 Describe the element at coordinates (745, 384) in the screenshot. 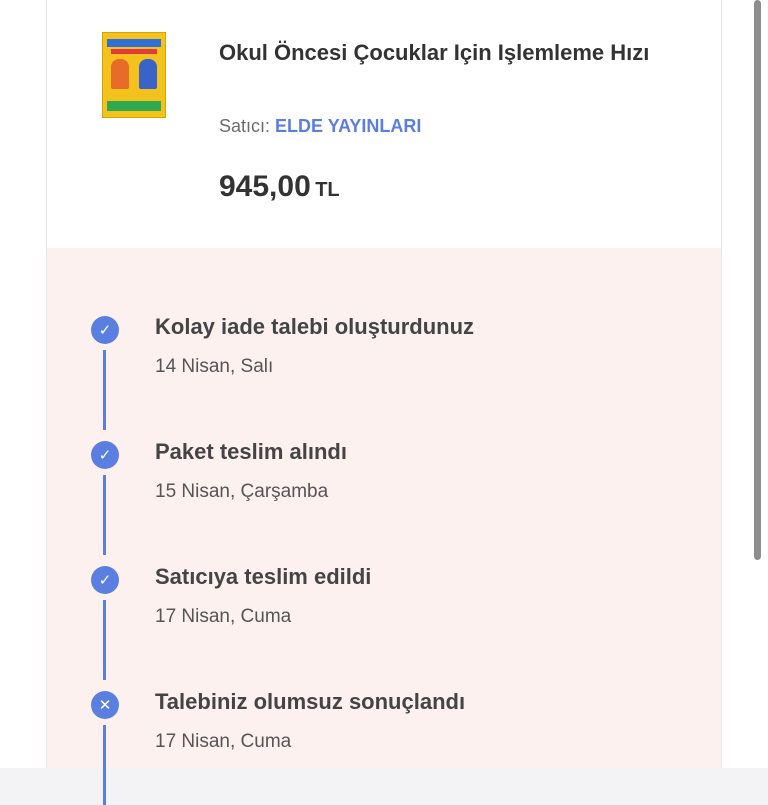

I see `page-background-right` at that location.